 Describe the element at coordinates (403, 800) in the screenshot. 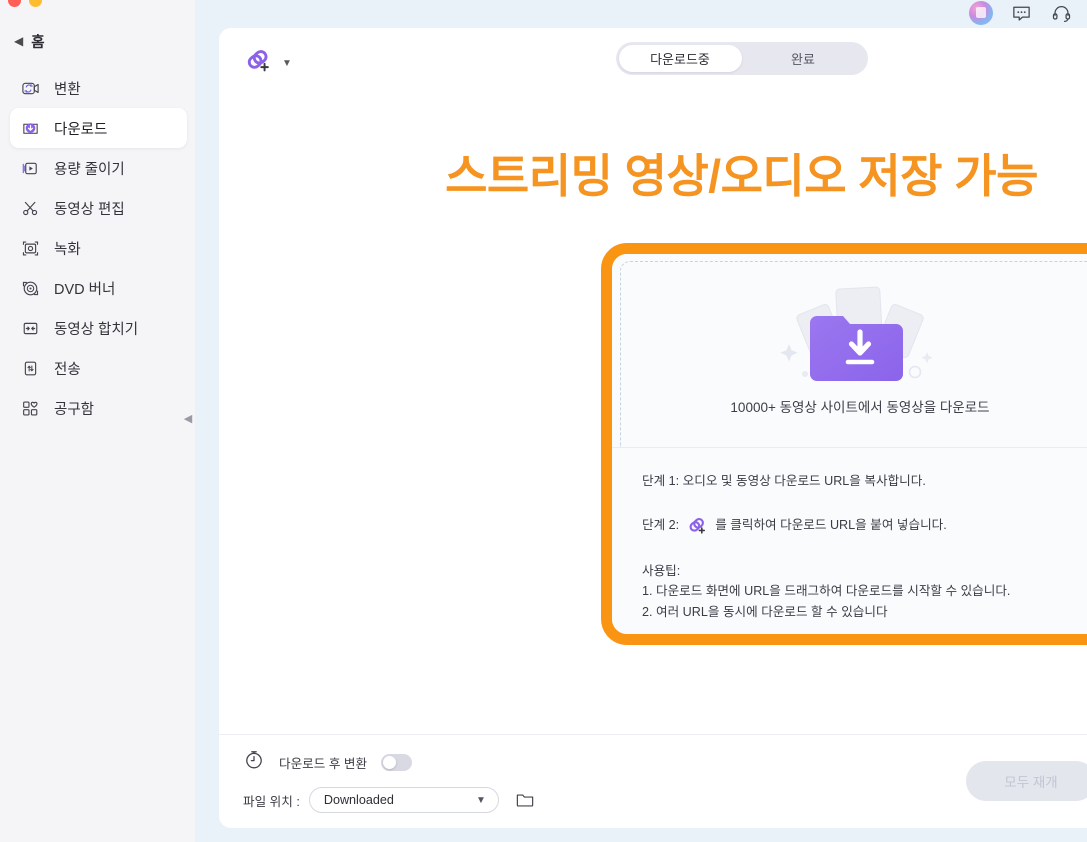

I see `file-location-select: Downloaded ▼` at that location.